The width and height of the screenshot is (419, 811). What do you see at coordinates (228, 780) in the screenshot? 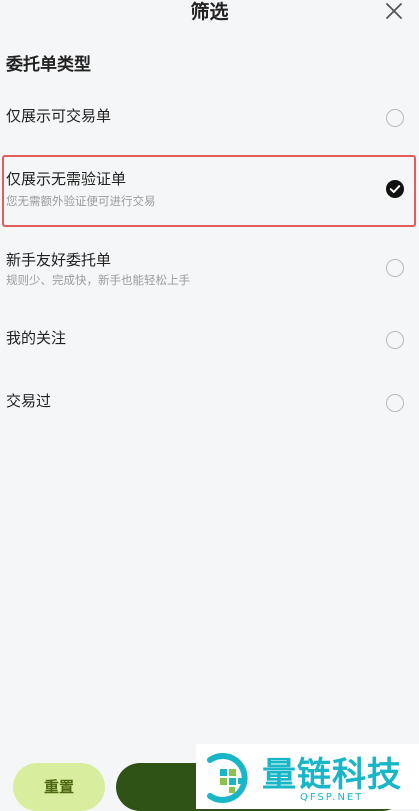
I see `watermark-logo-icon` at bounding box center [228, 780].